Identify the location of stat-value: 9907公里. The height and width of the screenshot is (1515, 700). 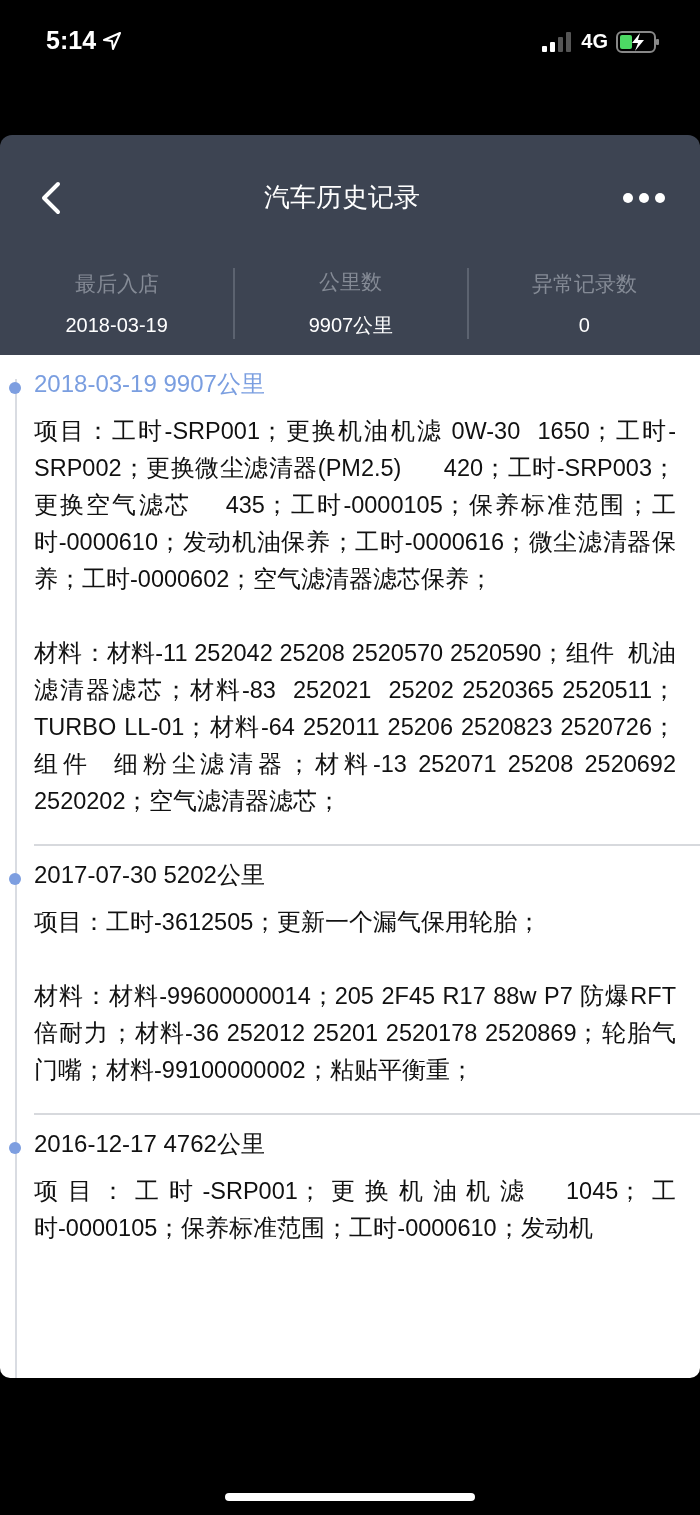
(351, 325).